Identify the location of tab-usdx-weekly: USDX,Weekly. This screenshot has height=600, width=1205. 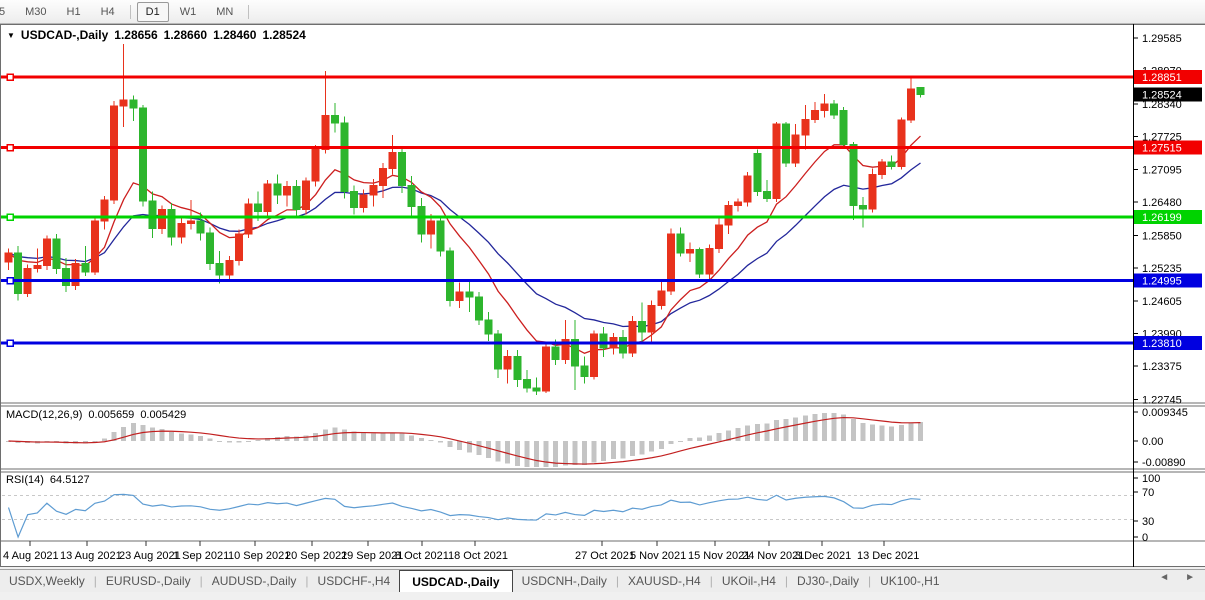
(47, 581).